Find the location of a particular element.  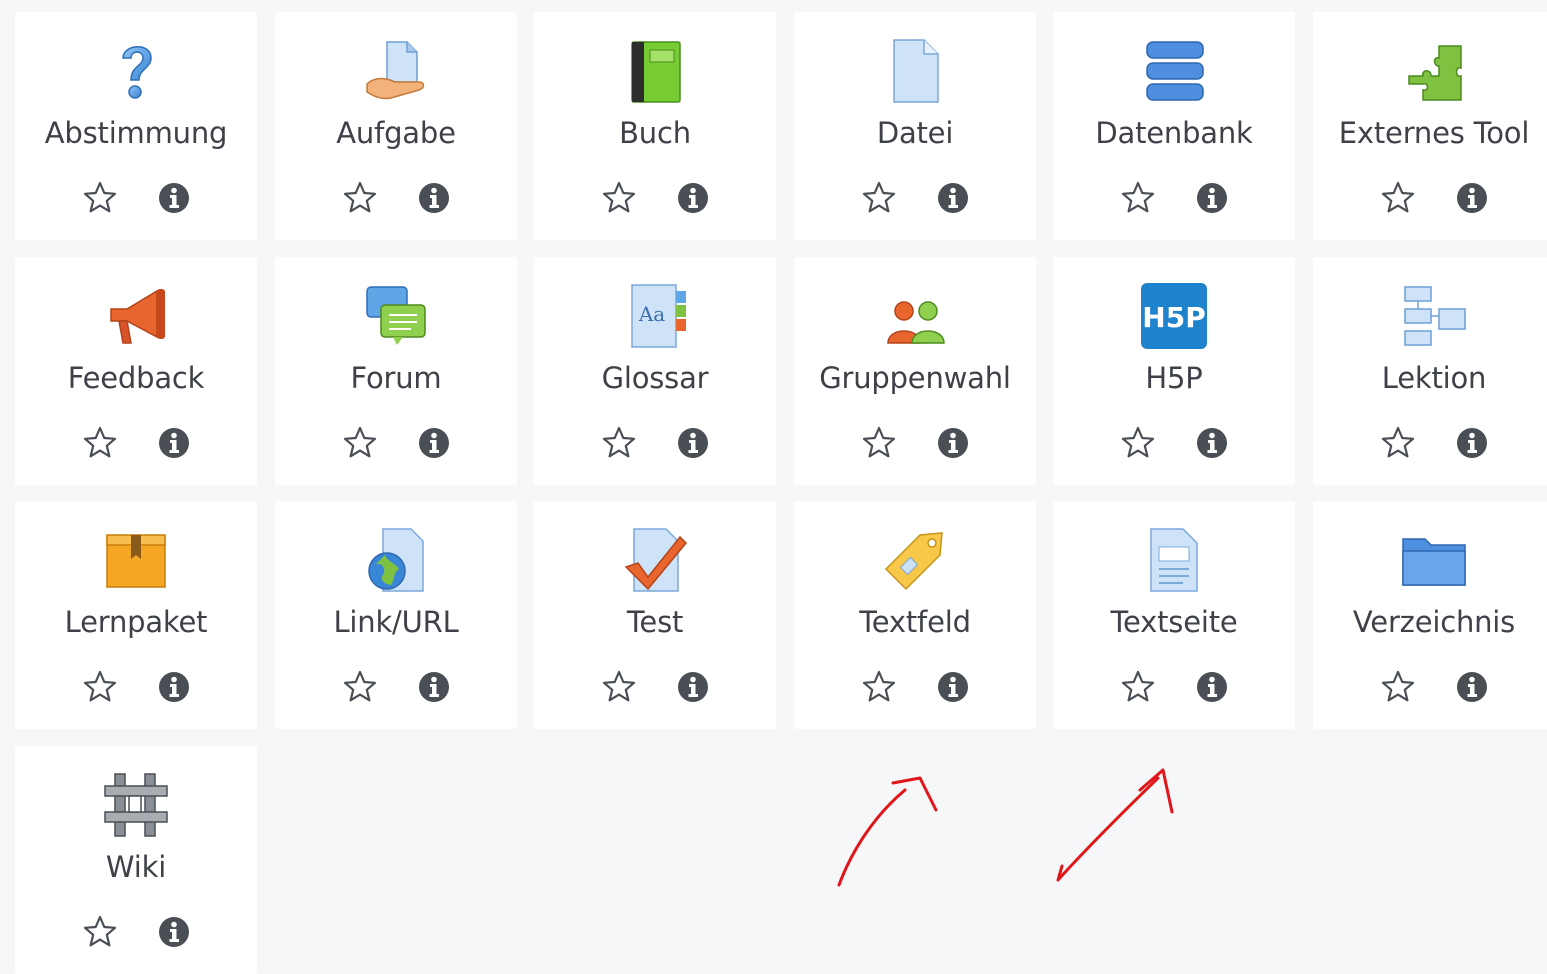

activity-tile-wiki: Wiki is located at coordinates (136, 860).